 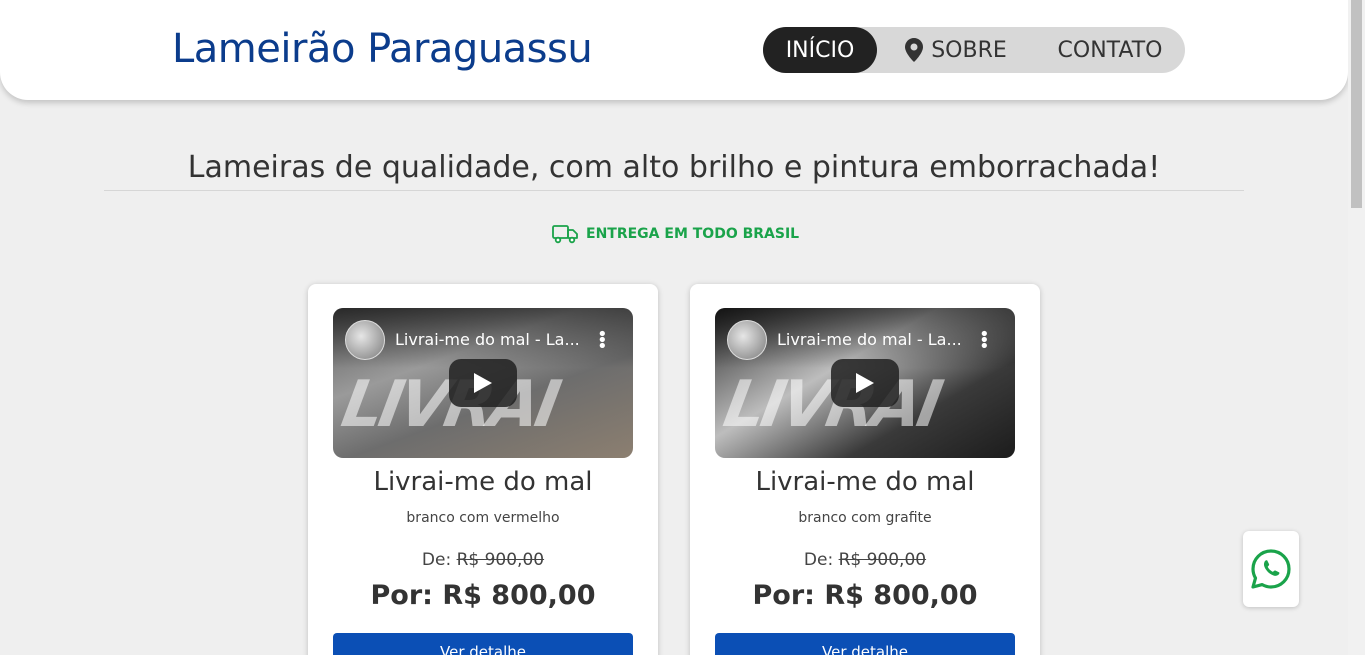 I want to click on nav-item-sobre: SOBRE, so click(x=956, y=50).